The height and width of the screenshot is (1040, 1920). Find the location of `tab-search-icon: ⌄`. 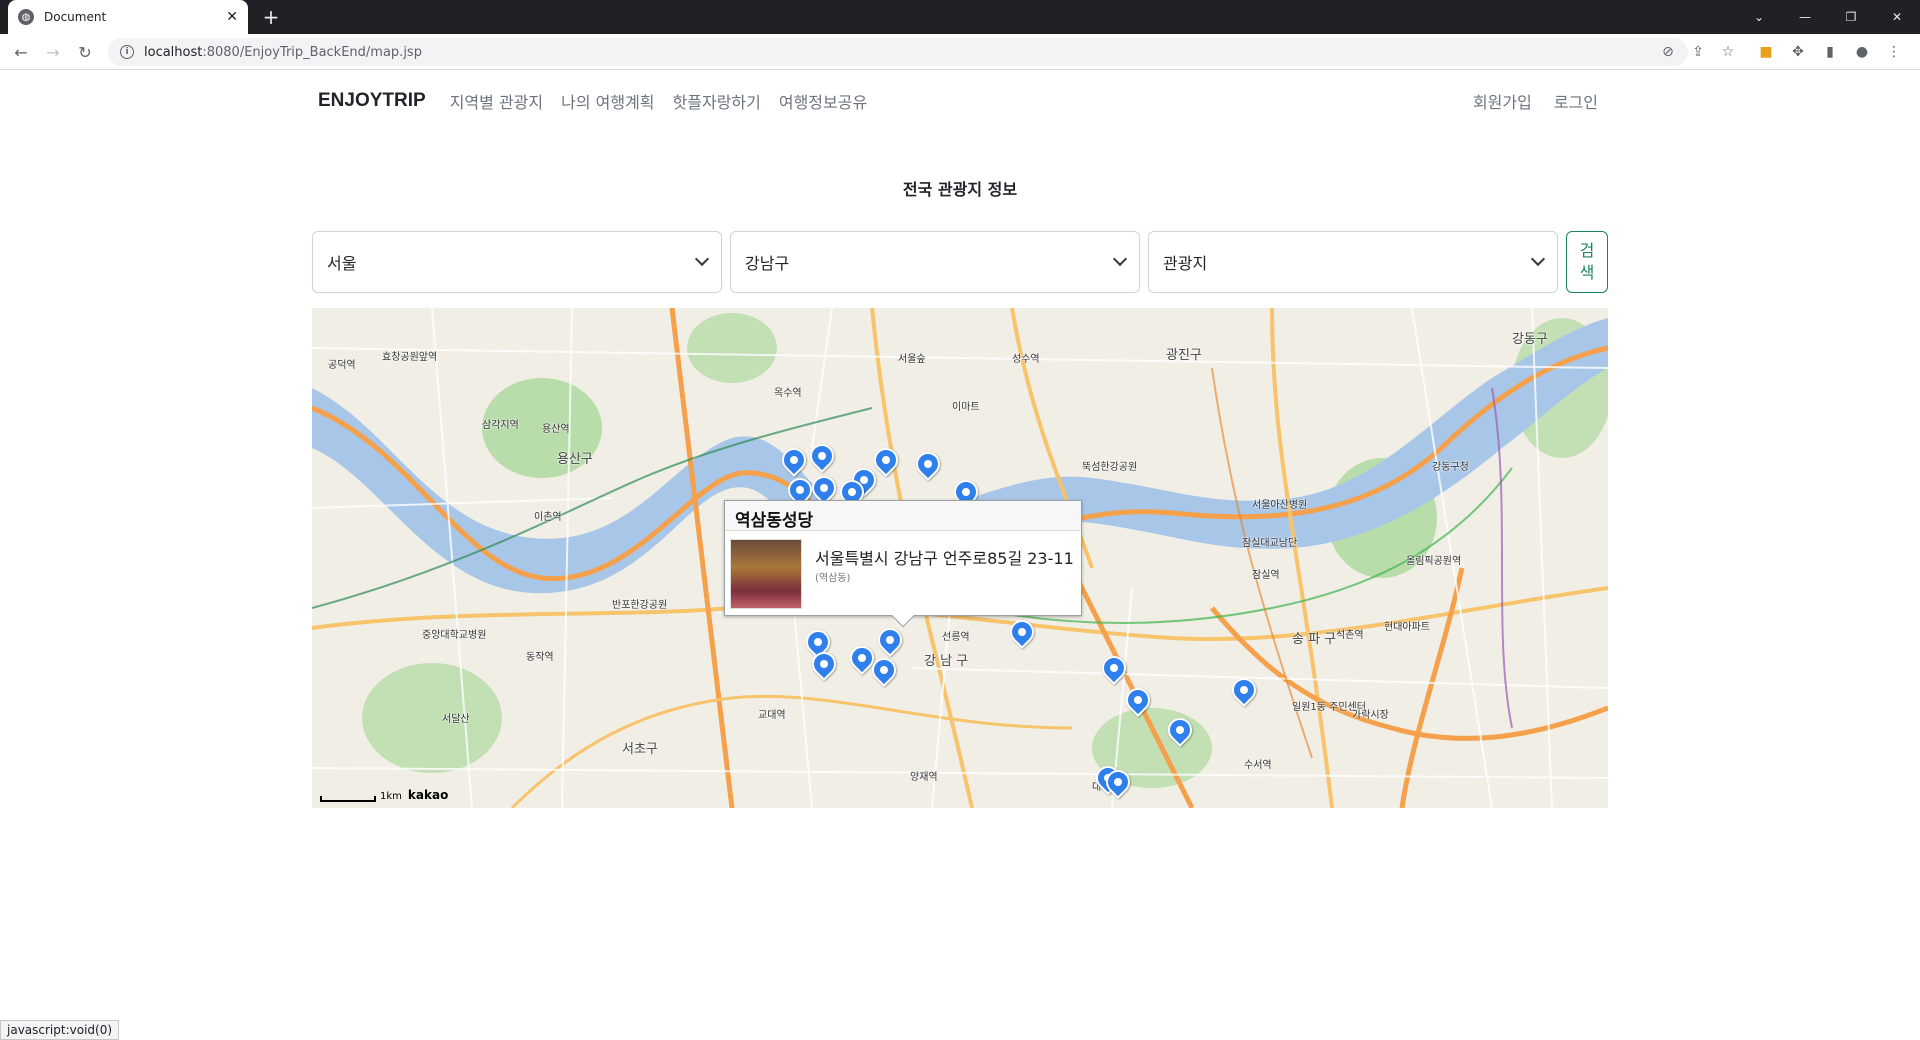

tab-search-icon: ⌄ is located at coordinates (1759, 17).